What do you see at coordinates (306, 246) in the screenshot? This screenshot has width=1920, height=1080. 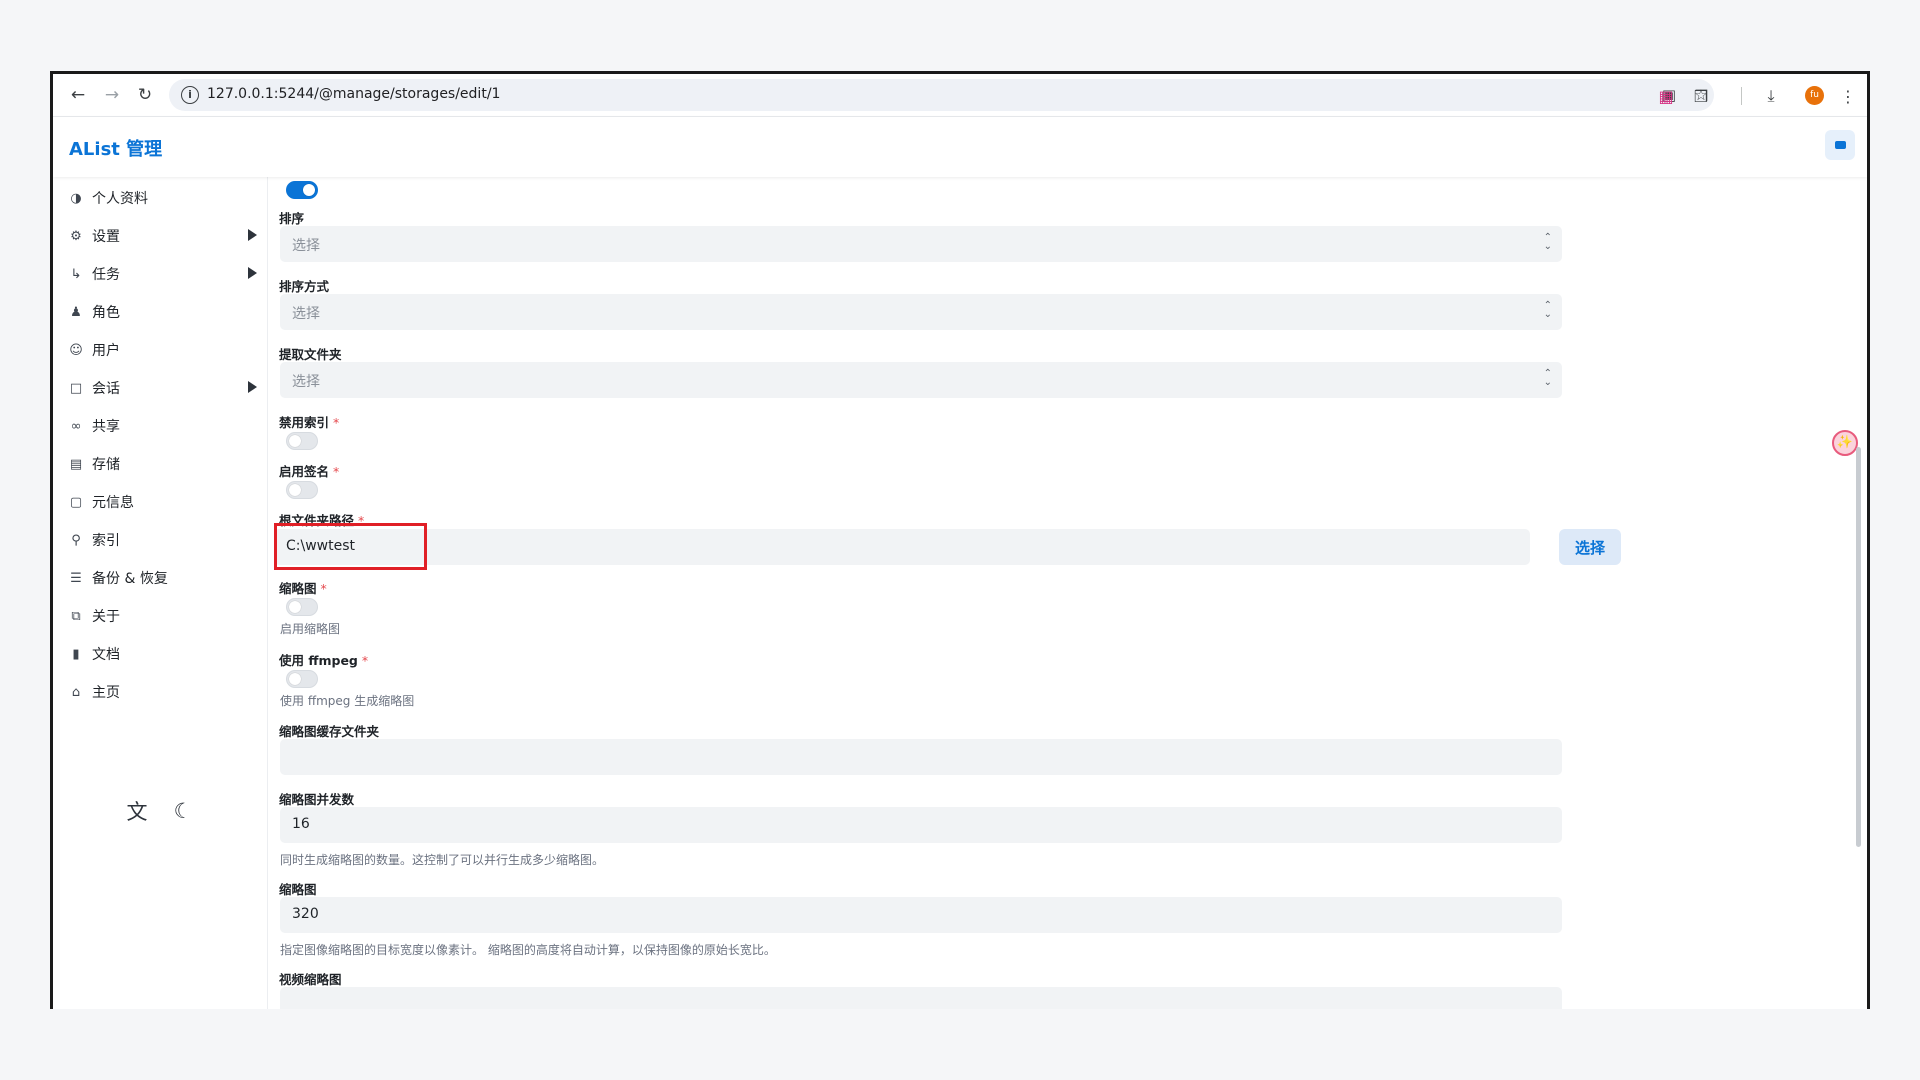 I see `sort-placeholder: 选择` at bounding box center [306, 246].